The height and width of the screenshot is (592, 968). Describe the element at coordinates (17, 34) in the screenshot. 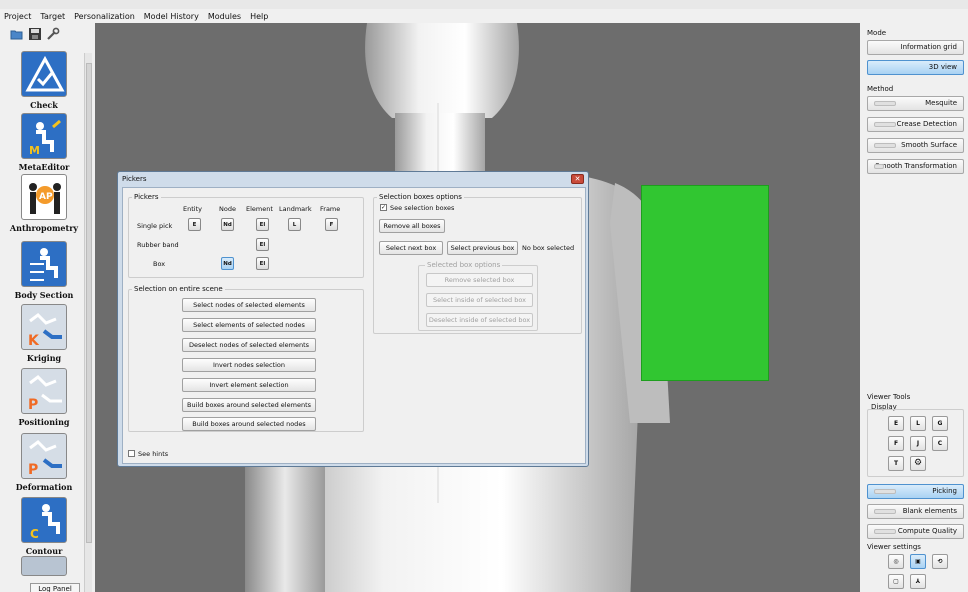

I see `open-folder-icon` at that location.